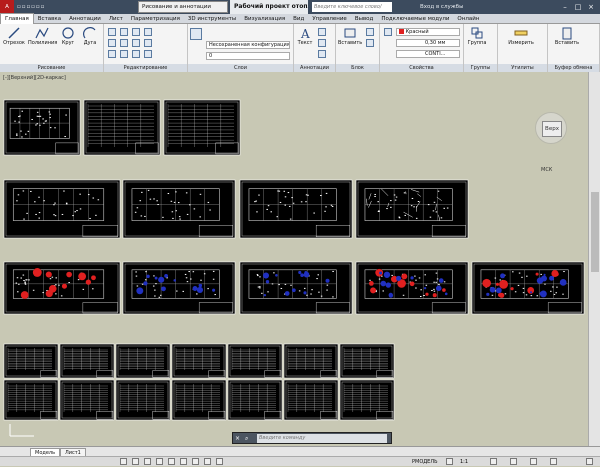  What do you see at coordinates (148, 32) in the screenshot?
I see `erase-icon` at bounding box center [148, 32].